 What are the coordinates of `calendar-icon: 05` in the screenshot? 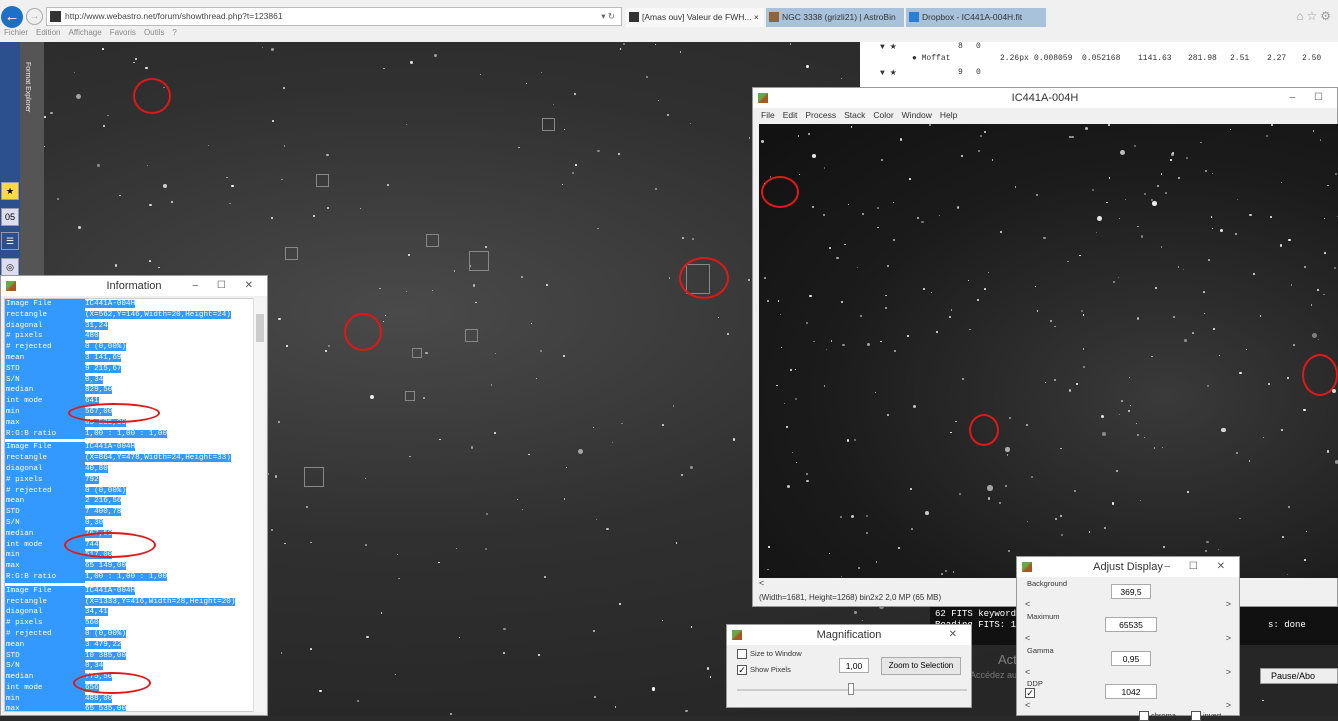 It's located at (10, 217).